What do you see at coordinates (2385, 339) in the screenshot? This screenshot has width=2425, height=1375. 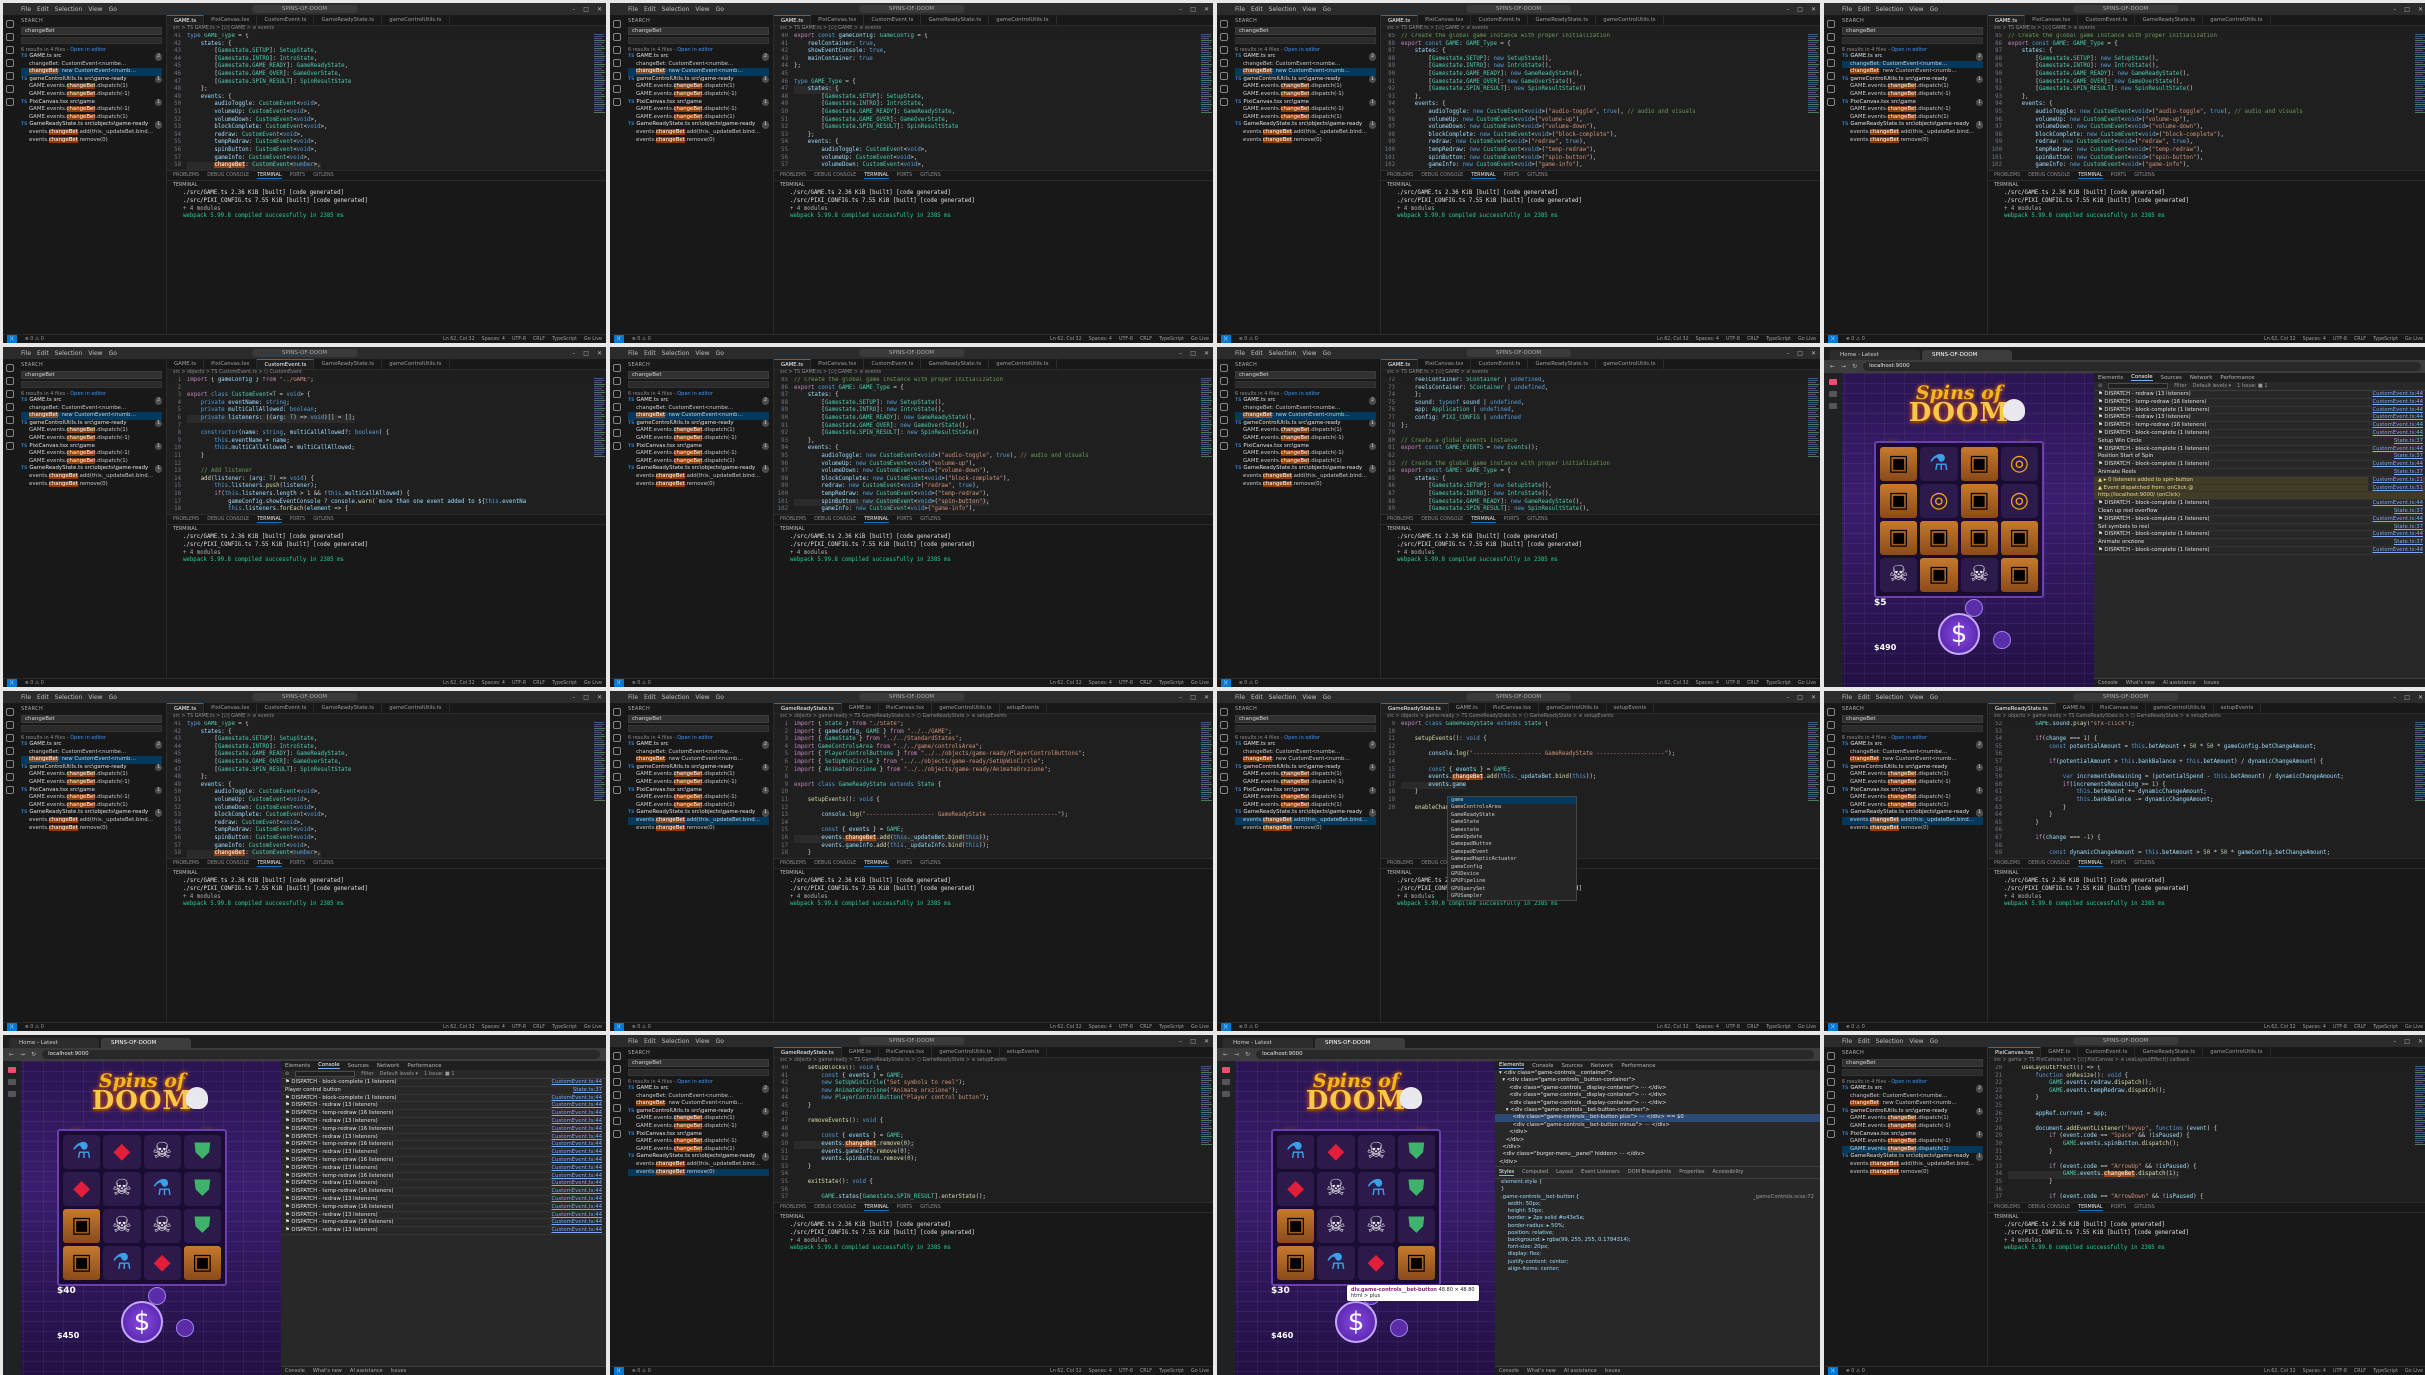 I see `status-item: TypeScript` at bounding box center [2385, 339].